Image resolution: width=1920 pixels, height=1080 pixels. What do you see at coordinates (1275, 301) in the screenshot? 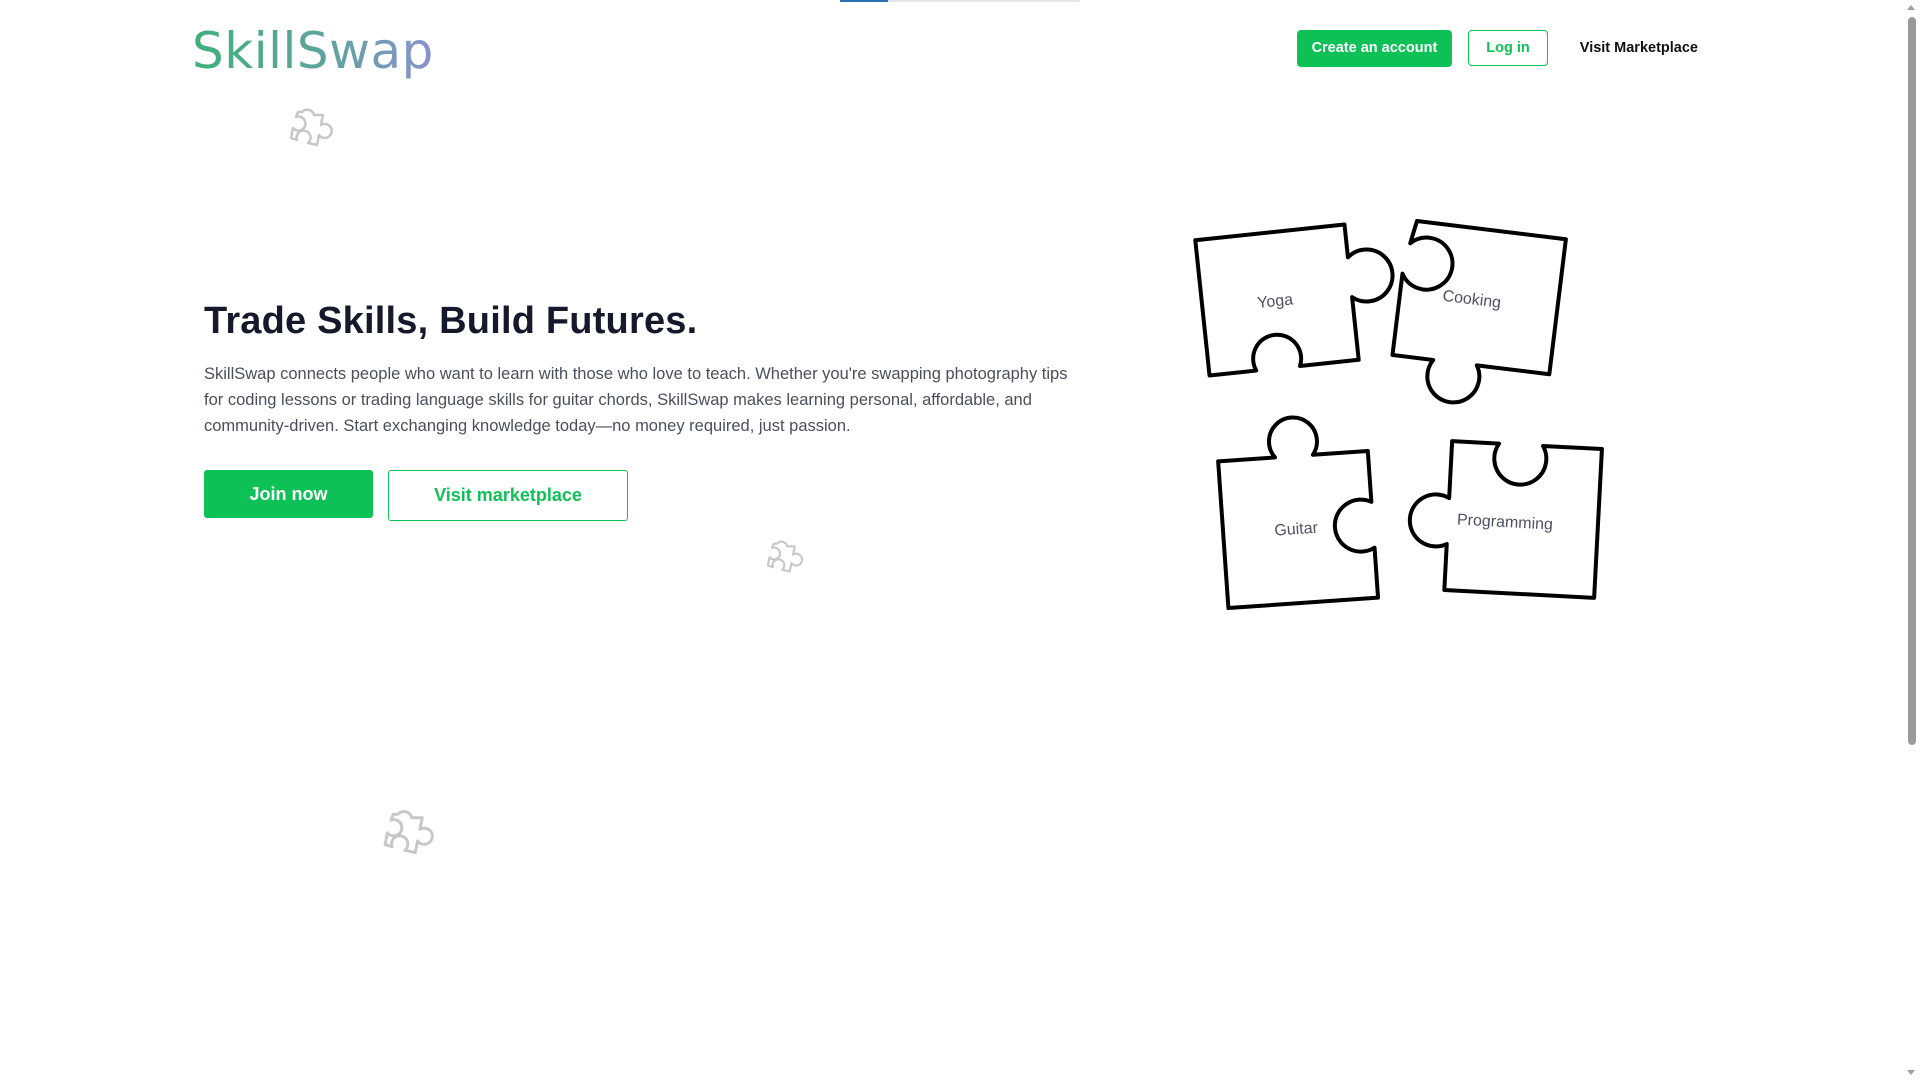
I see `puzzle-label-yoga: Yoga` at bounding box center [1275, 301].